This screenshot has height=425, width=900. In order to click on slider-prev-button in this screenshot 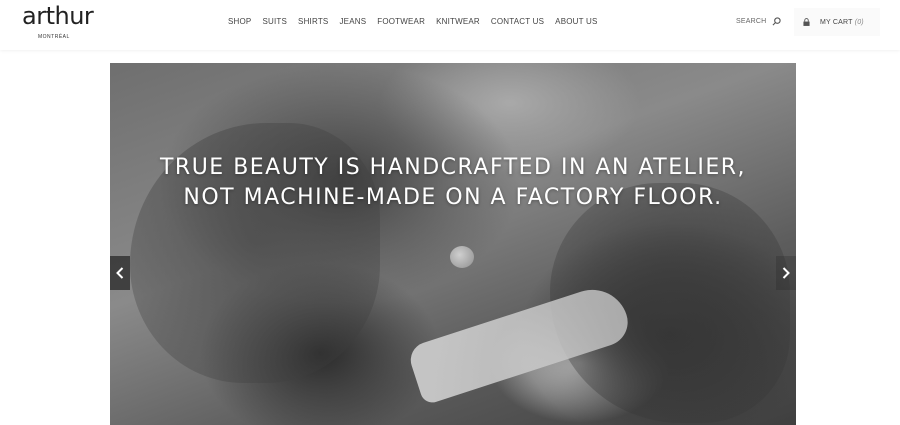, I will do `click(120, 273)`.